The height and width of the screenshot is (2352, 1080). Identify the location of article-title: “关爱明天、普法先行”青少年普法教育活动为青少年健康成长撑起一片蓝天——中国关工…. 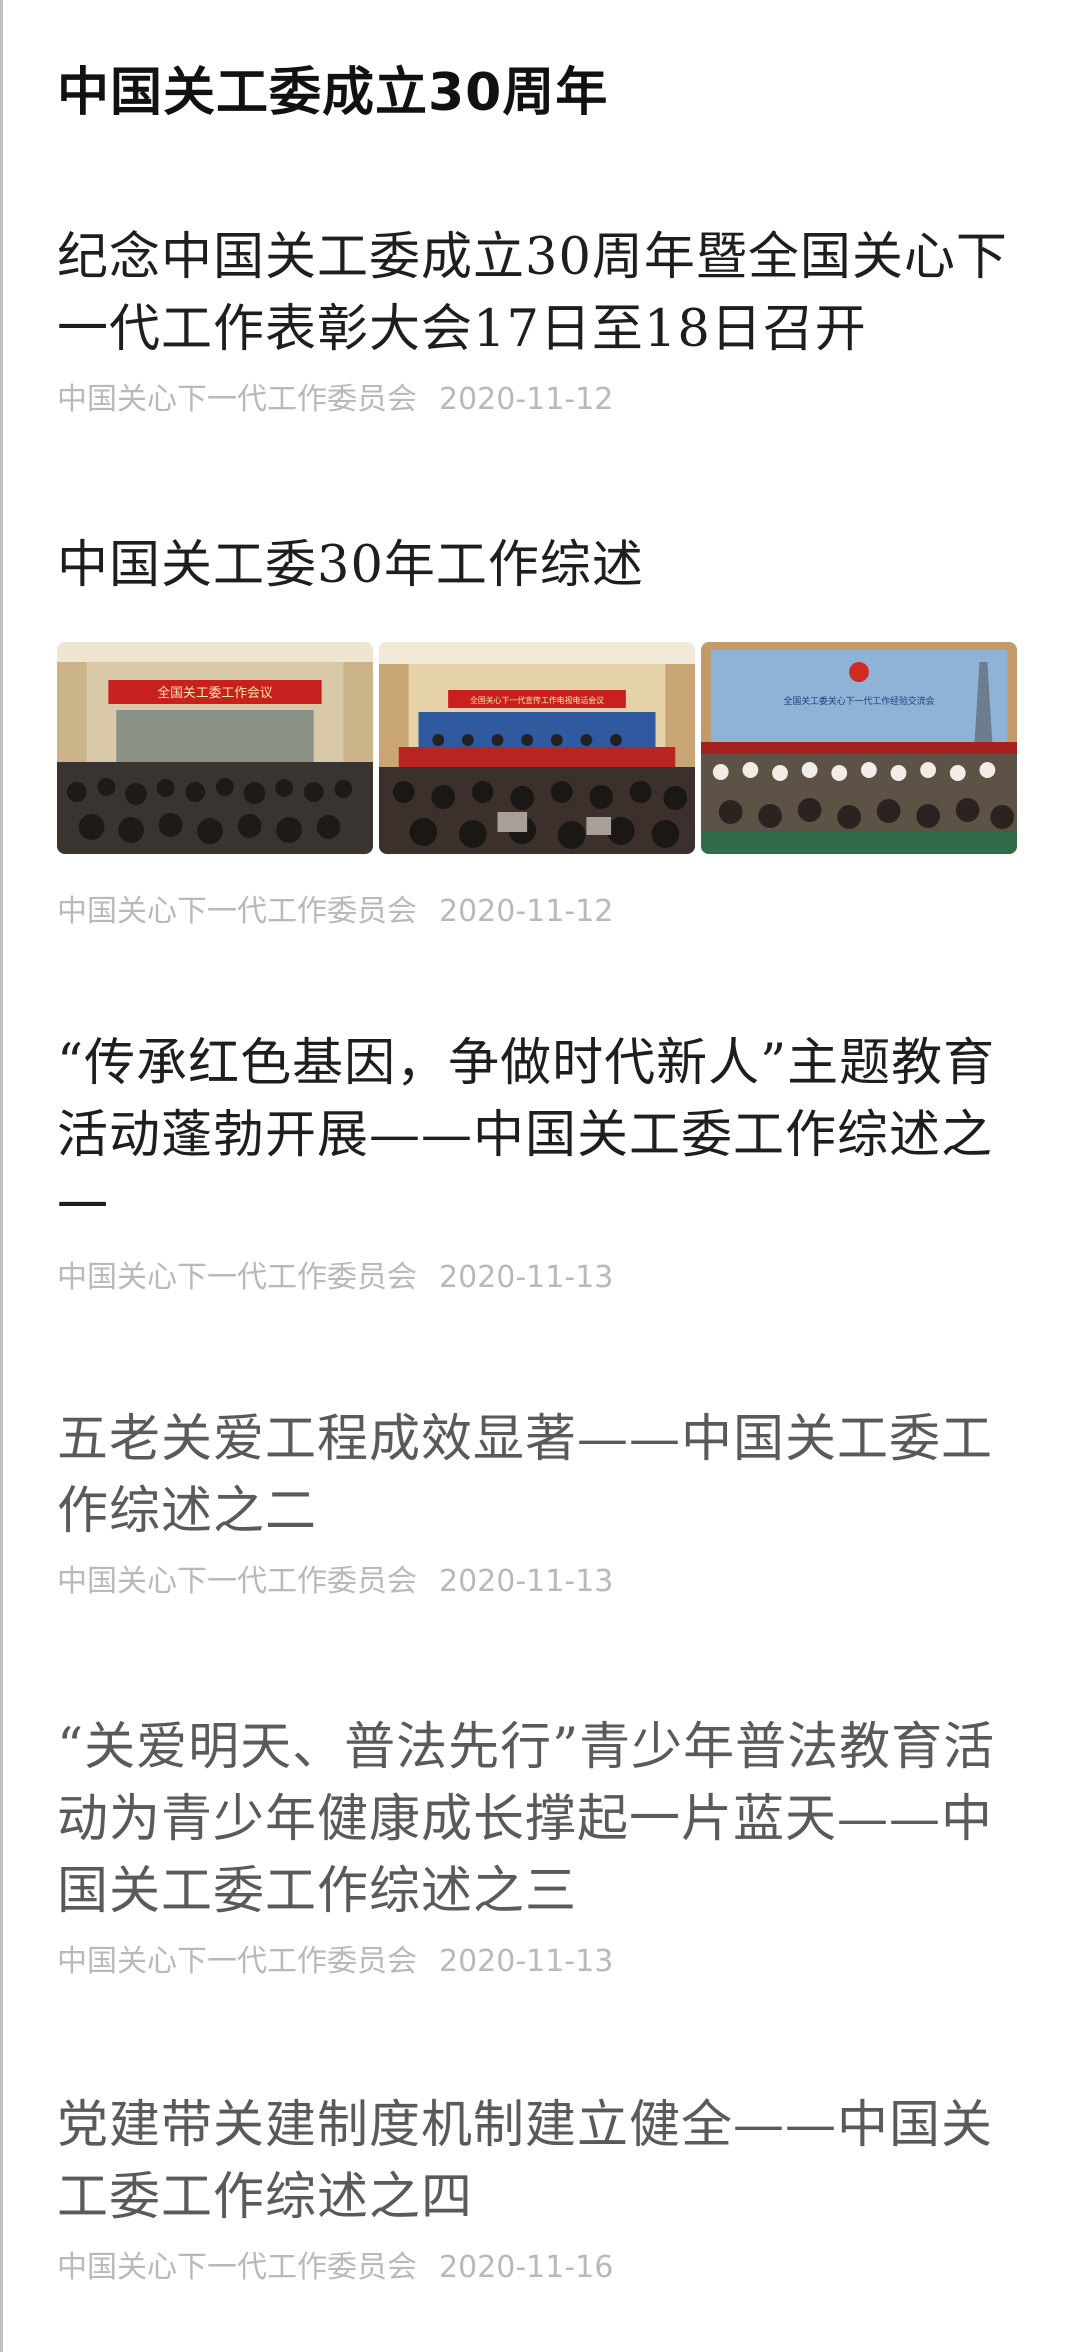
(537, 1820).